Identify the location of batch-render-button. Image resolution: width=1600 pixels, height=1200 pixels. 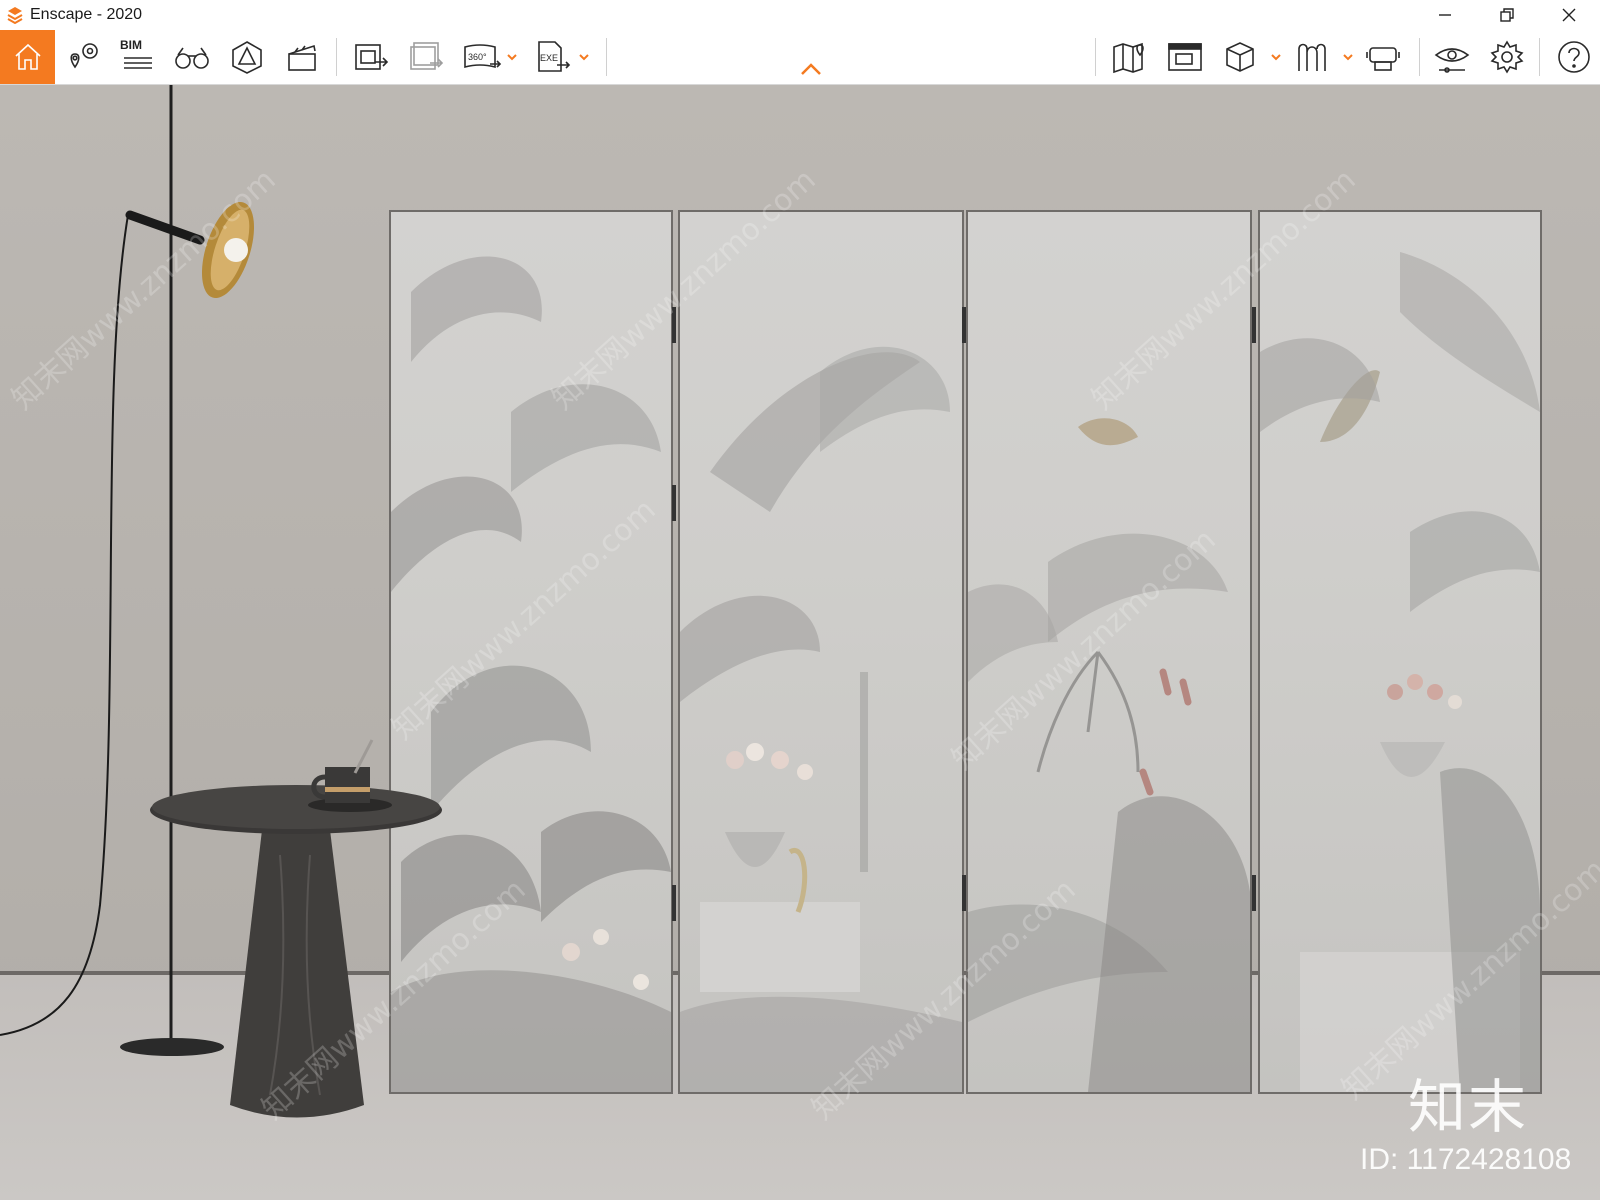
(427, 57).